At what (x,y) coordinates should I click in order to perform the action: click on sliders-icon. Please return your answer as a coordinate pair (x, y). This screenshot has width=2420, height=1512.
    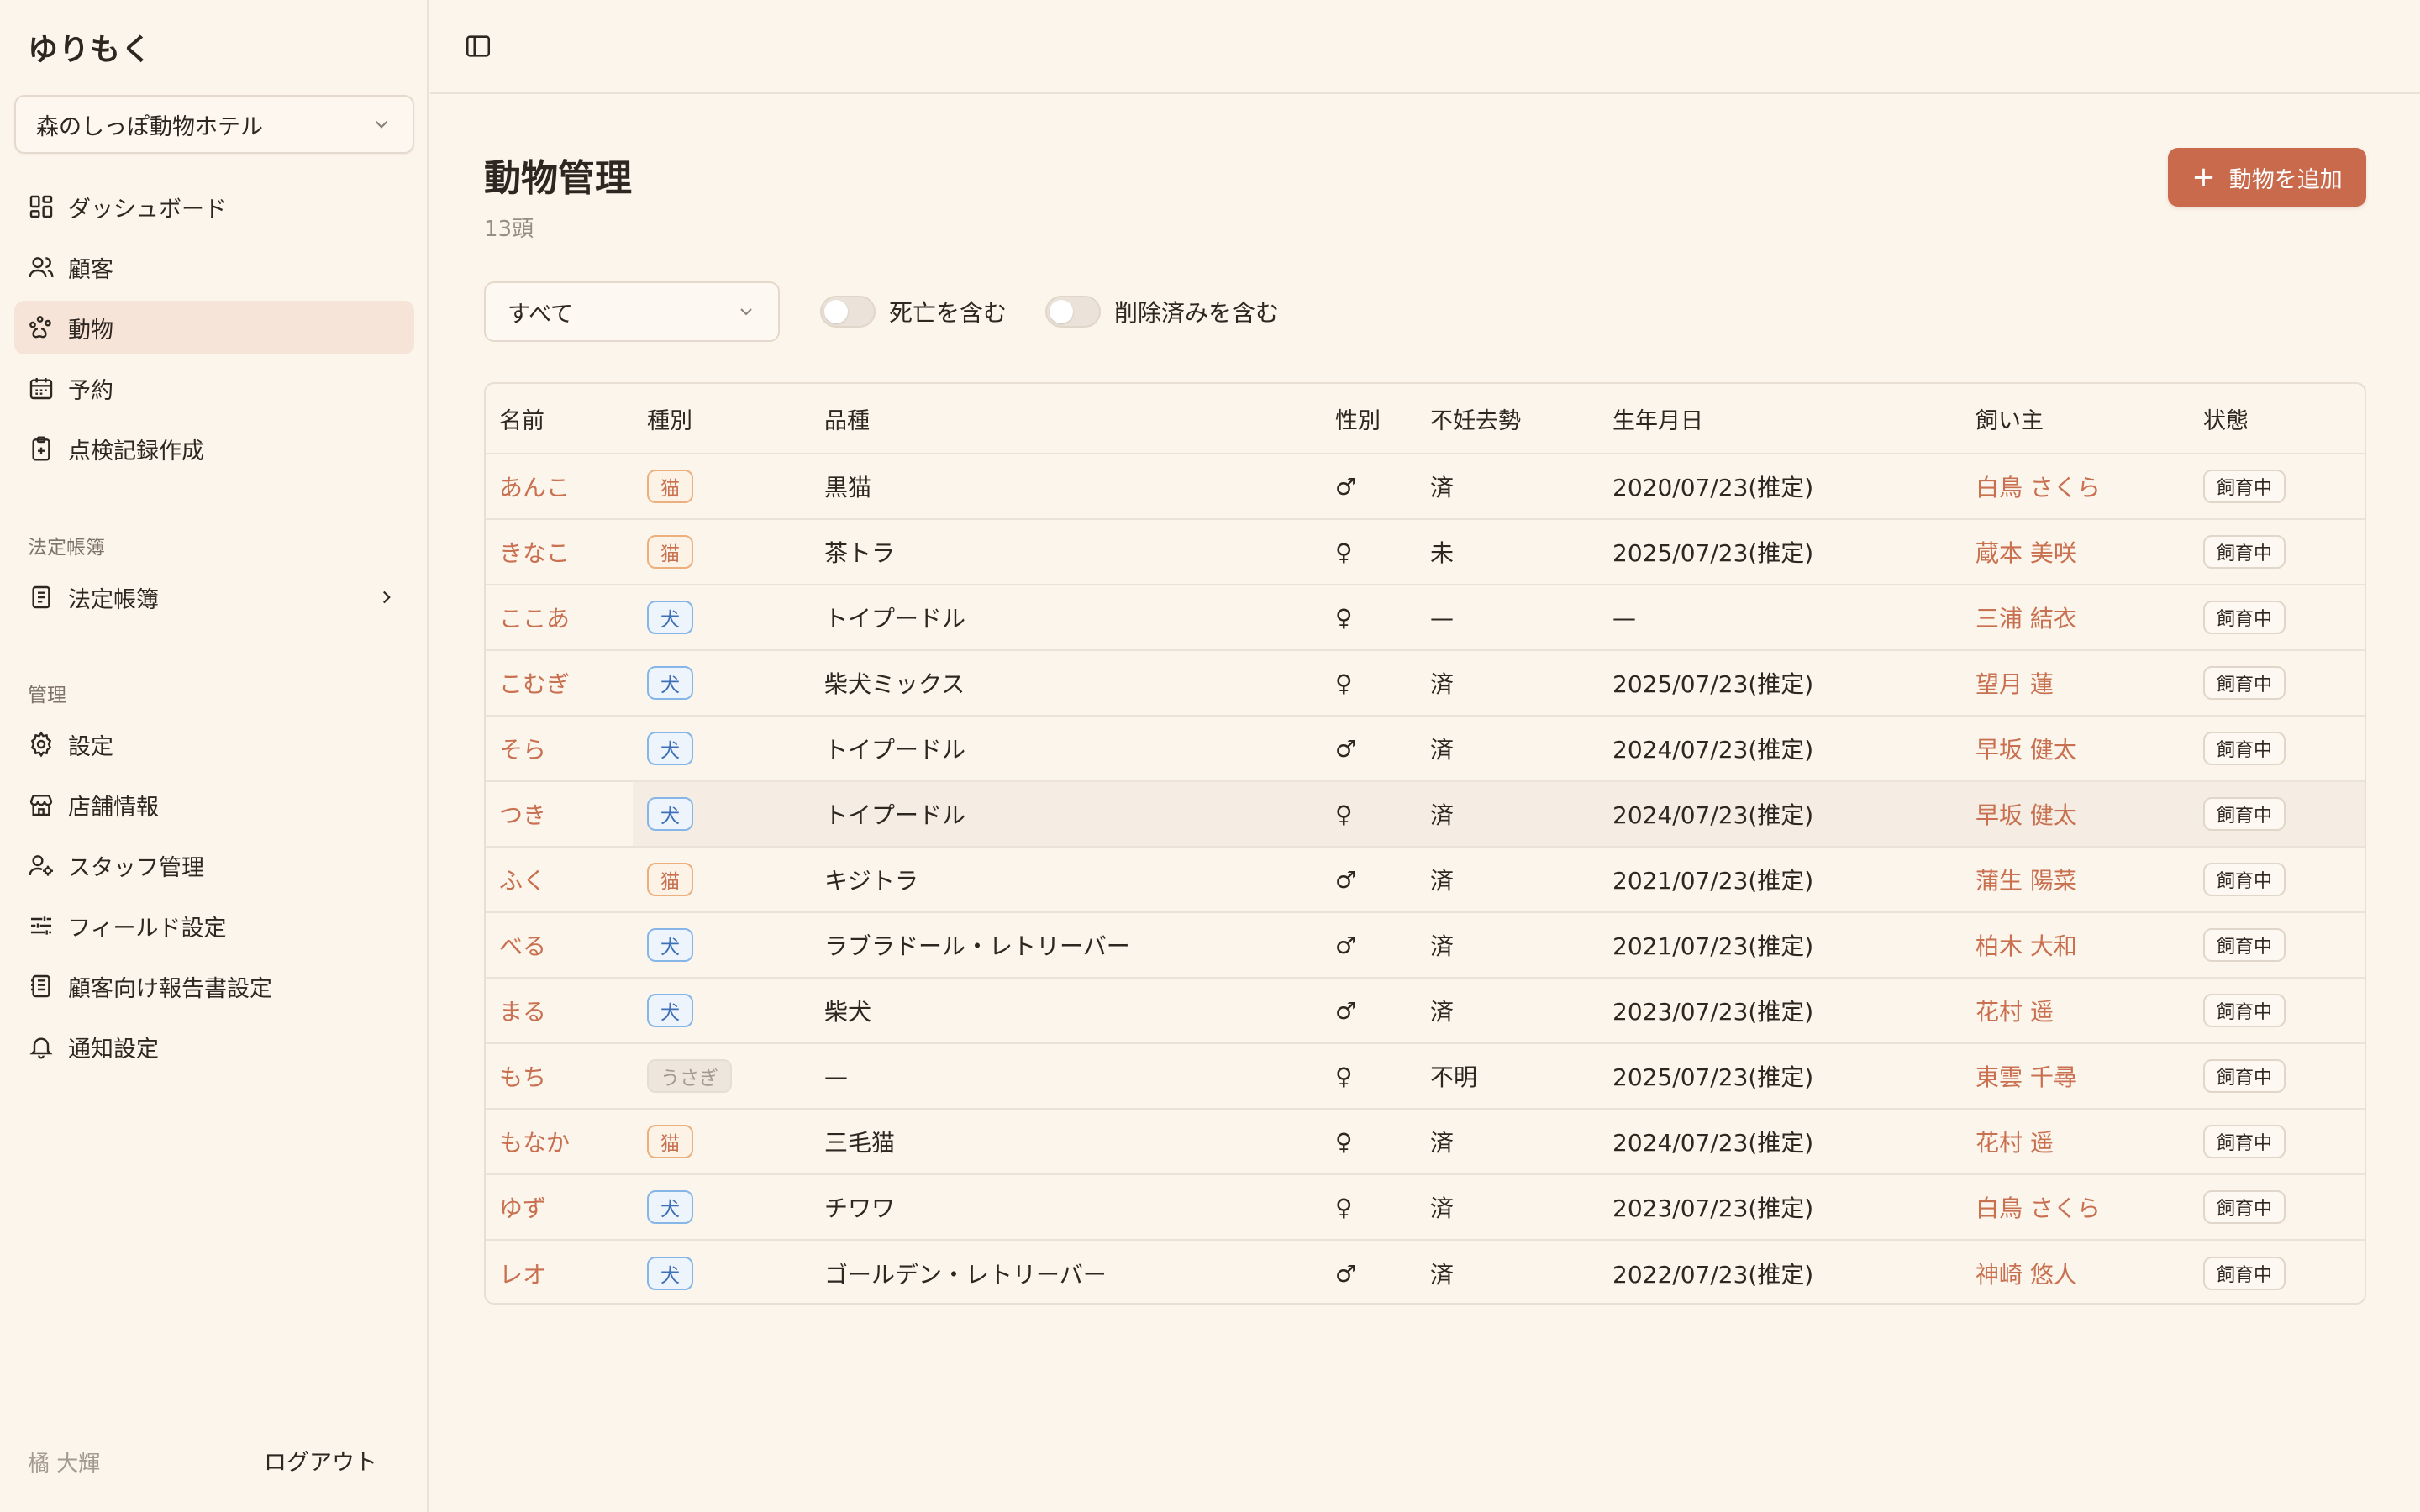
    Looking at the image, I should click on (41, 925).